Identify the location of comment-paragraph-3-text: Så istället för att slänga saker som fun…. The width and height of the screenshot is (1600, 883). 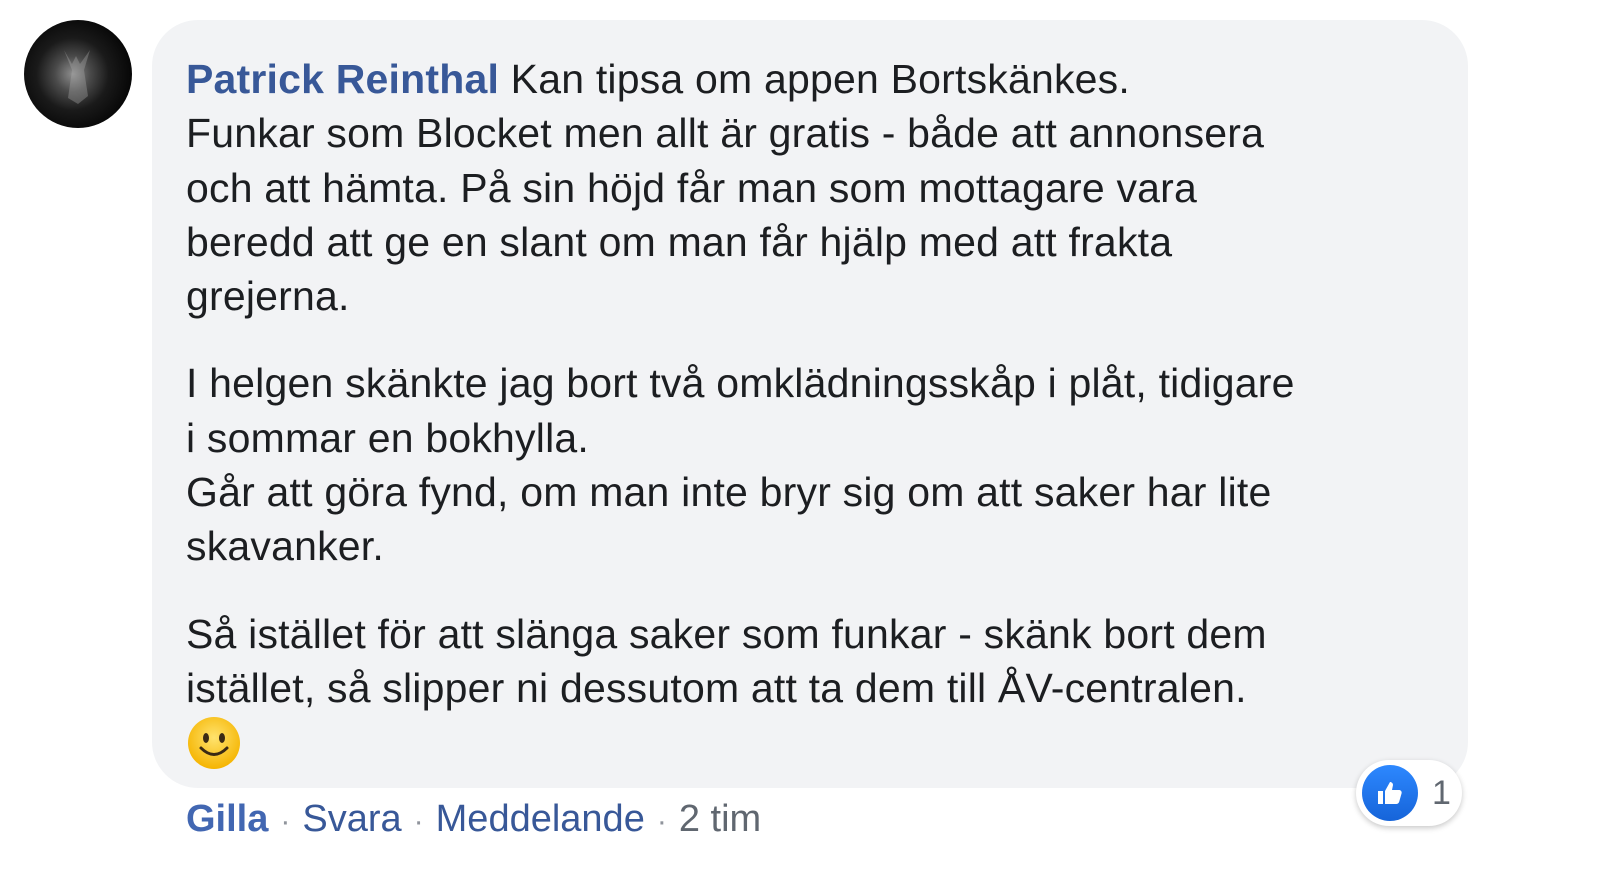
(726, 660).